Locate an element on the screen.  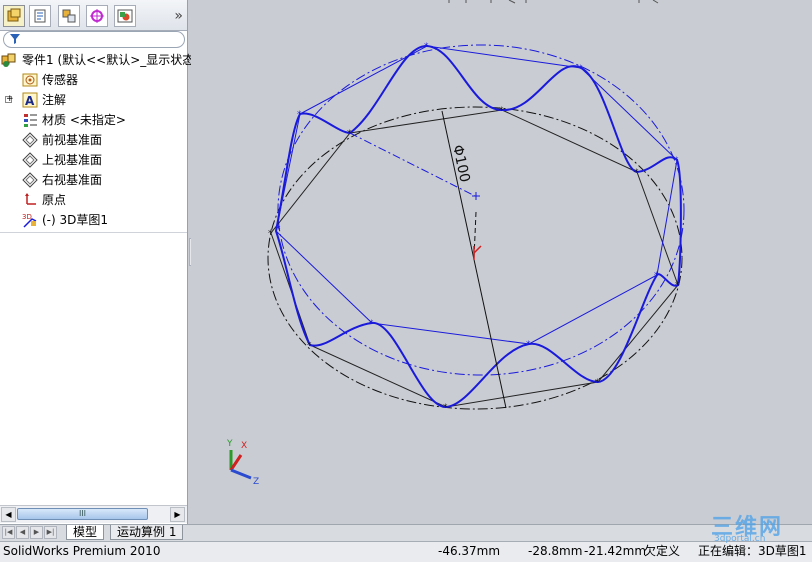
tree-node-label: 零件1 (默认<<默认>_显示状态 is located at coordinates (108, 60).